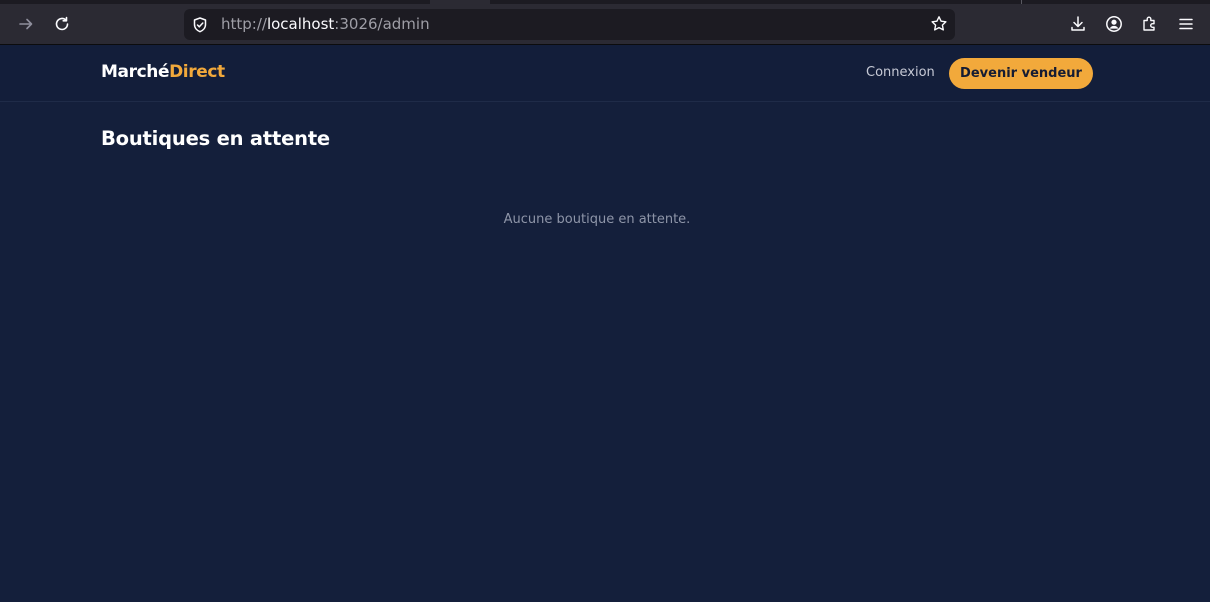  I want to click on downloads-button, so click(1078, 24).